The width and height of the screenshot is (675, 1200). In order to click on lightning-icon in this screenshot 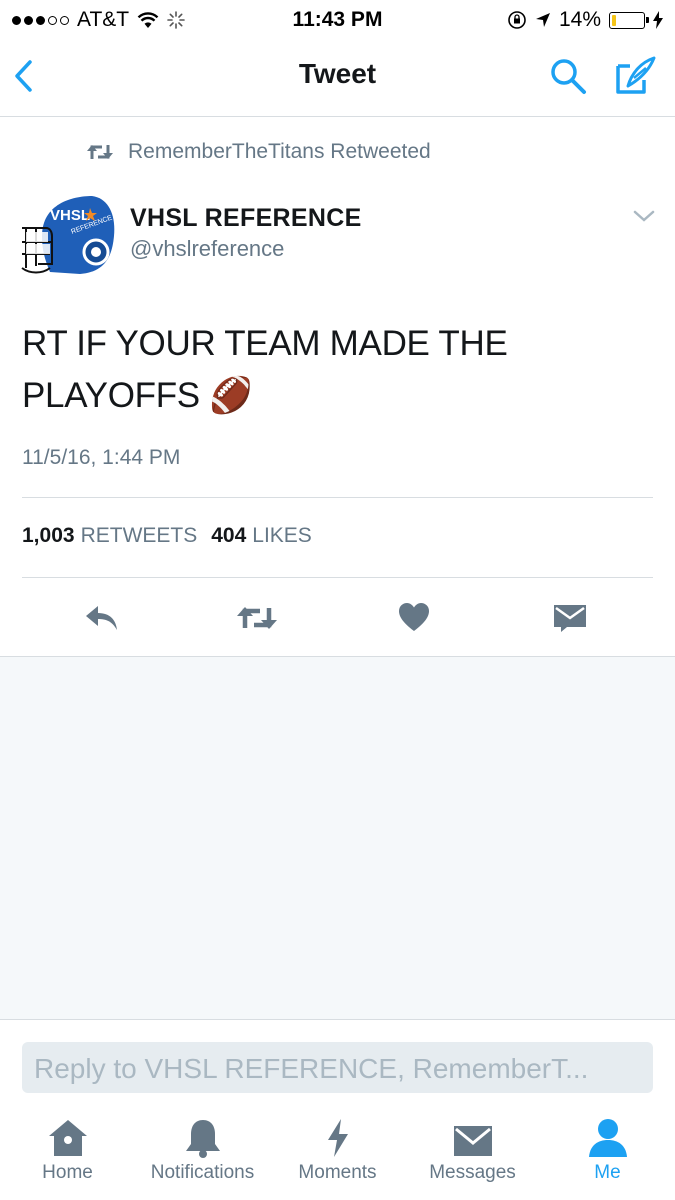, I will do `click(337, 1138)`.